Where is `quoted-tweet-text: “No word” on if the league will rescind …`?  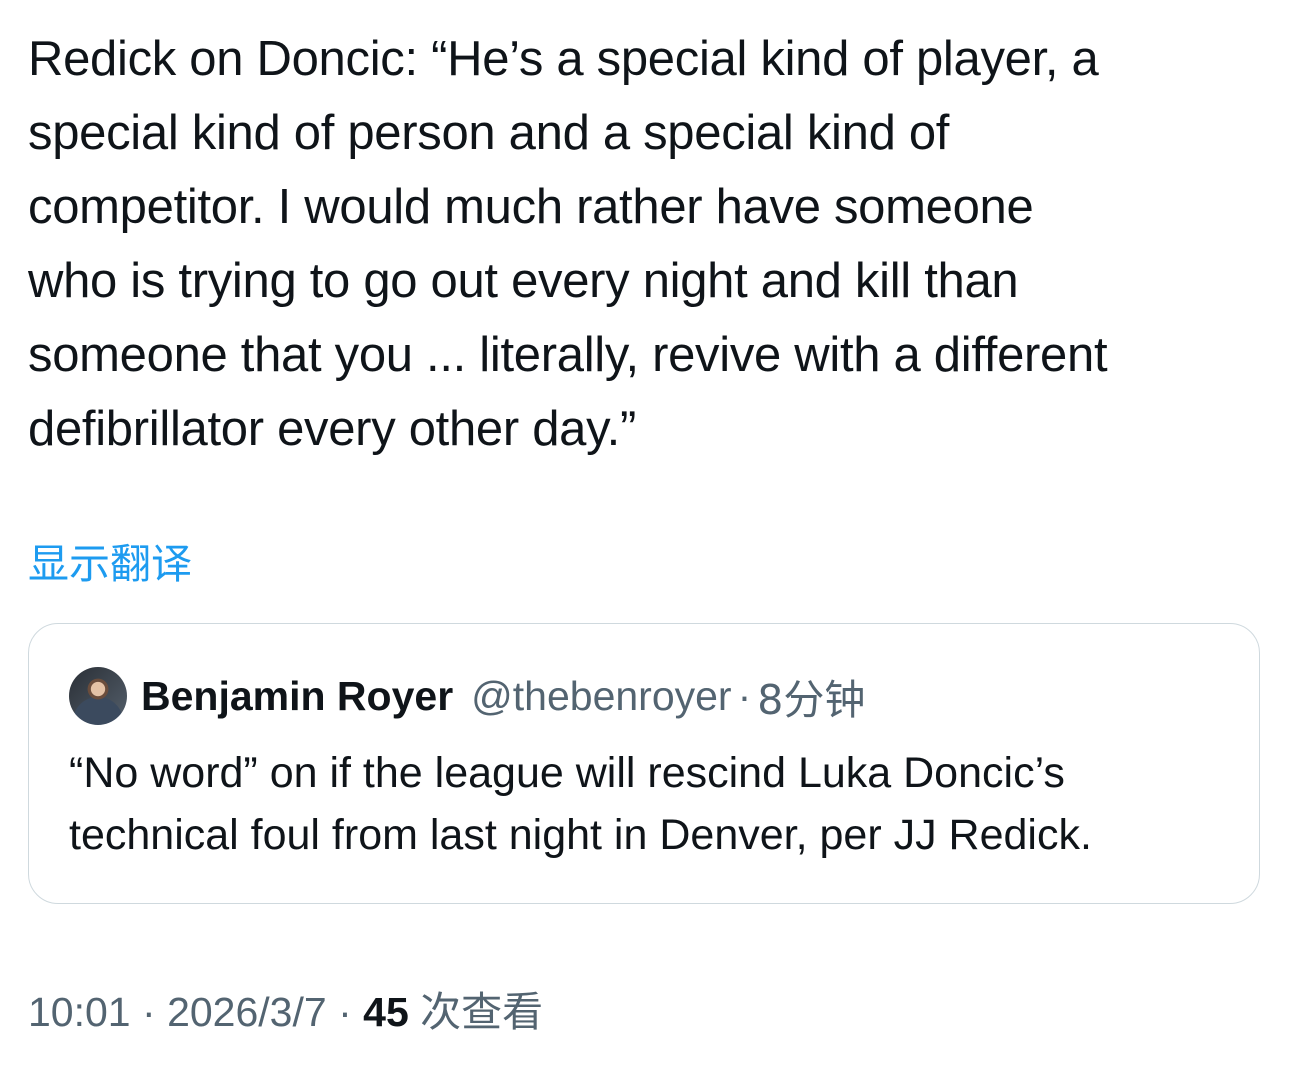
quoted-tweet-text: “No word” on if the league will rescind … is located at coordinates (580, 804).